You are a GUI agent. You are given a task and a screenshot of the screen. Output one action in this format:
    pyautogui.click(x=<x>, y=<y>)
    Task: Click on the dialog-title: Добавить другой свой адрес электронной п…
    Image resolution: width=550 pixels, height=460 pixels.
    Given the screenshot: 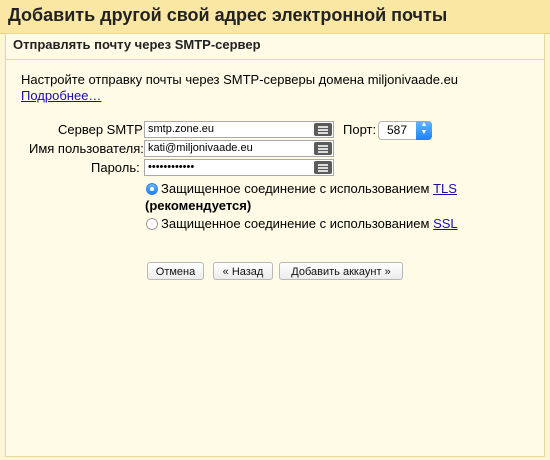 What is the action you would take?
    pyautogui.click(x=228, y=15)
    